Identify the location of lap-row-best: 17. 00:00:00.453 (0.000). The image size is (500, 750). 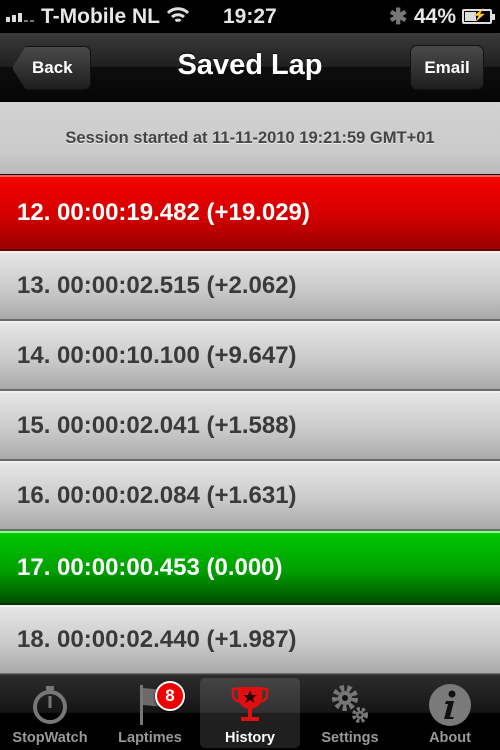
(250, 568).